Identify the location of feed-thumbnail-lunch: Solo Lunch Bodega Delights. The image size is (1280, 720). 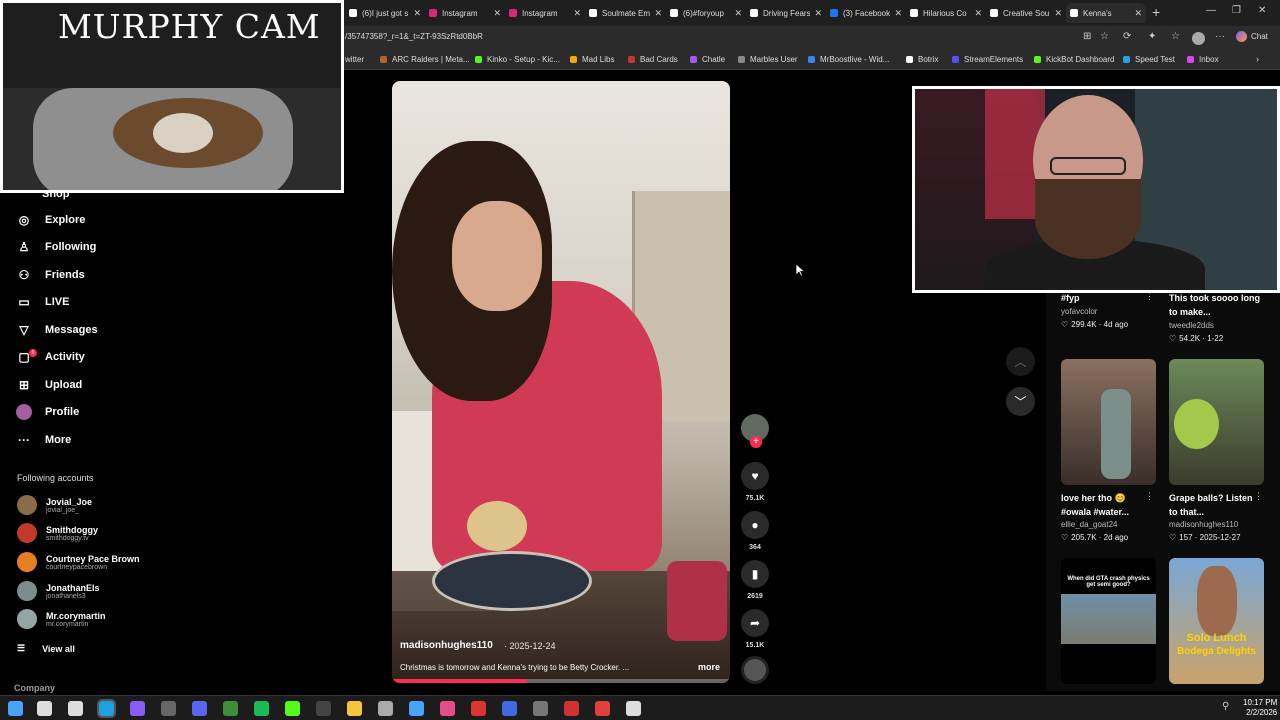
(1216, 621).